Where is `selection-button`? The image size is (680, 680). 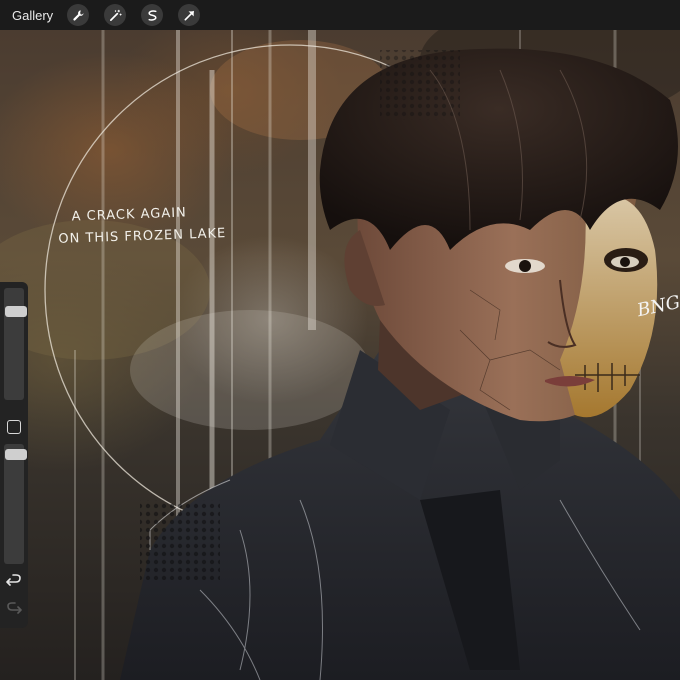 selection-button is located at coordinates (152, 15).